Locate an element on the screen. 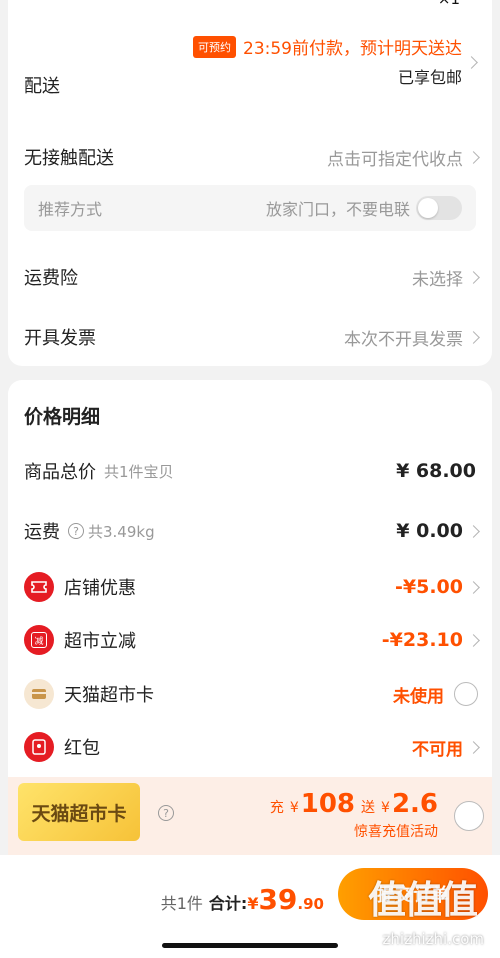 The width and height of the screenshot is (500, 958). charge-amount: 108 is located at coordinates (328, 804).